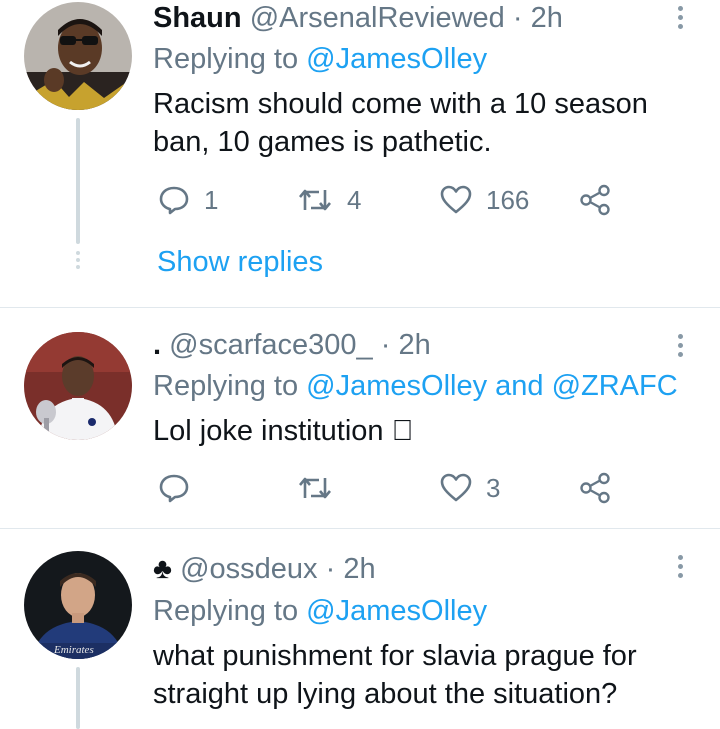 The image size is (720, 729). What do you see at coordinates (240, 262) in the screenshot?
I see `show-replies-link: Show replies` at bounding box center [240, 262].